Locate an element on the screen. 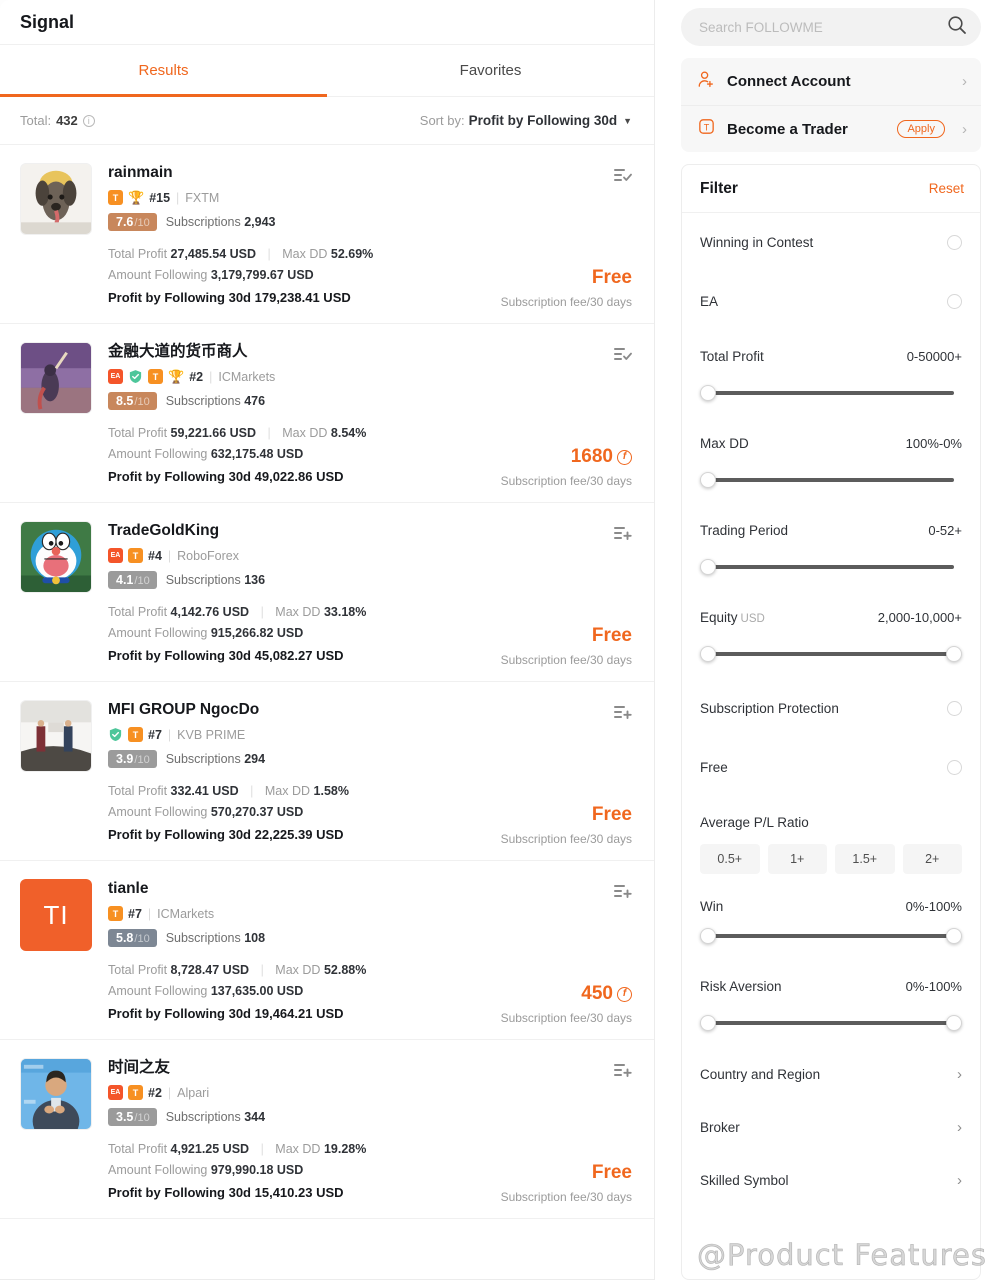  trader-score-row: 3.9/10 Subscriptions 294 is located at coordinates (370, 759).